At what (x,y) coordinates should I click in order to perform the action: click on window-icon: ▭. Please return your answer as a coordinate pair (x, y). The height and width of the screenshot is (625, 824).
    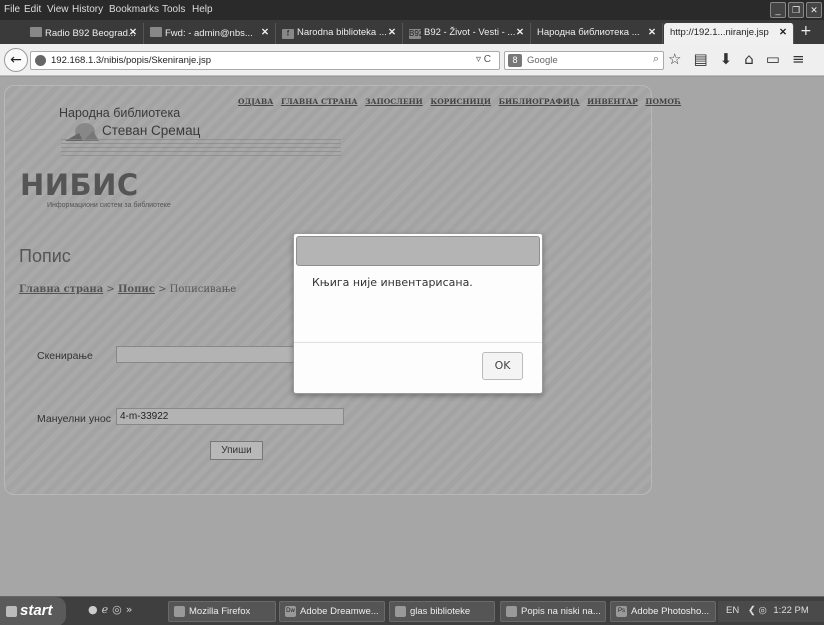
    Looking at the image, I should click on (773, 59).